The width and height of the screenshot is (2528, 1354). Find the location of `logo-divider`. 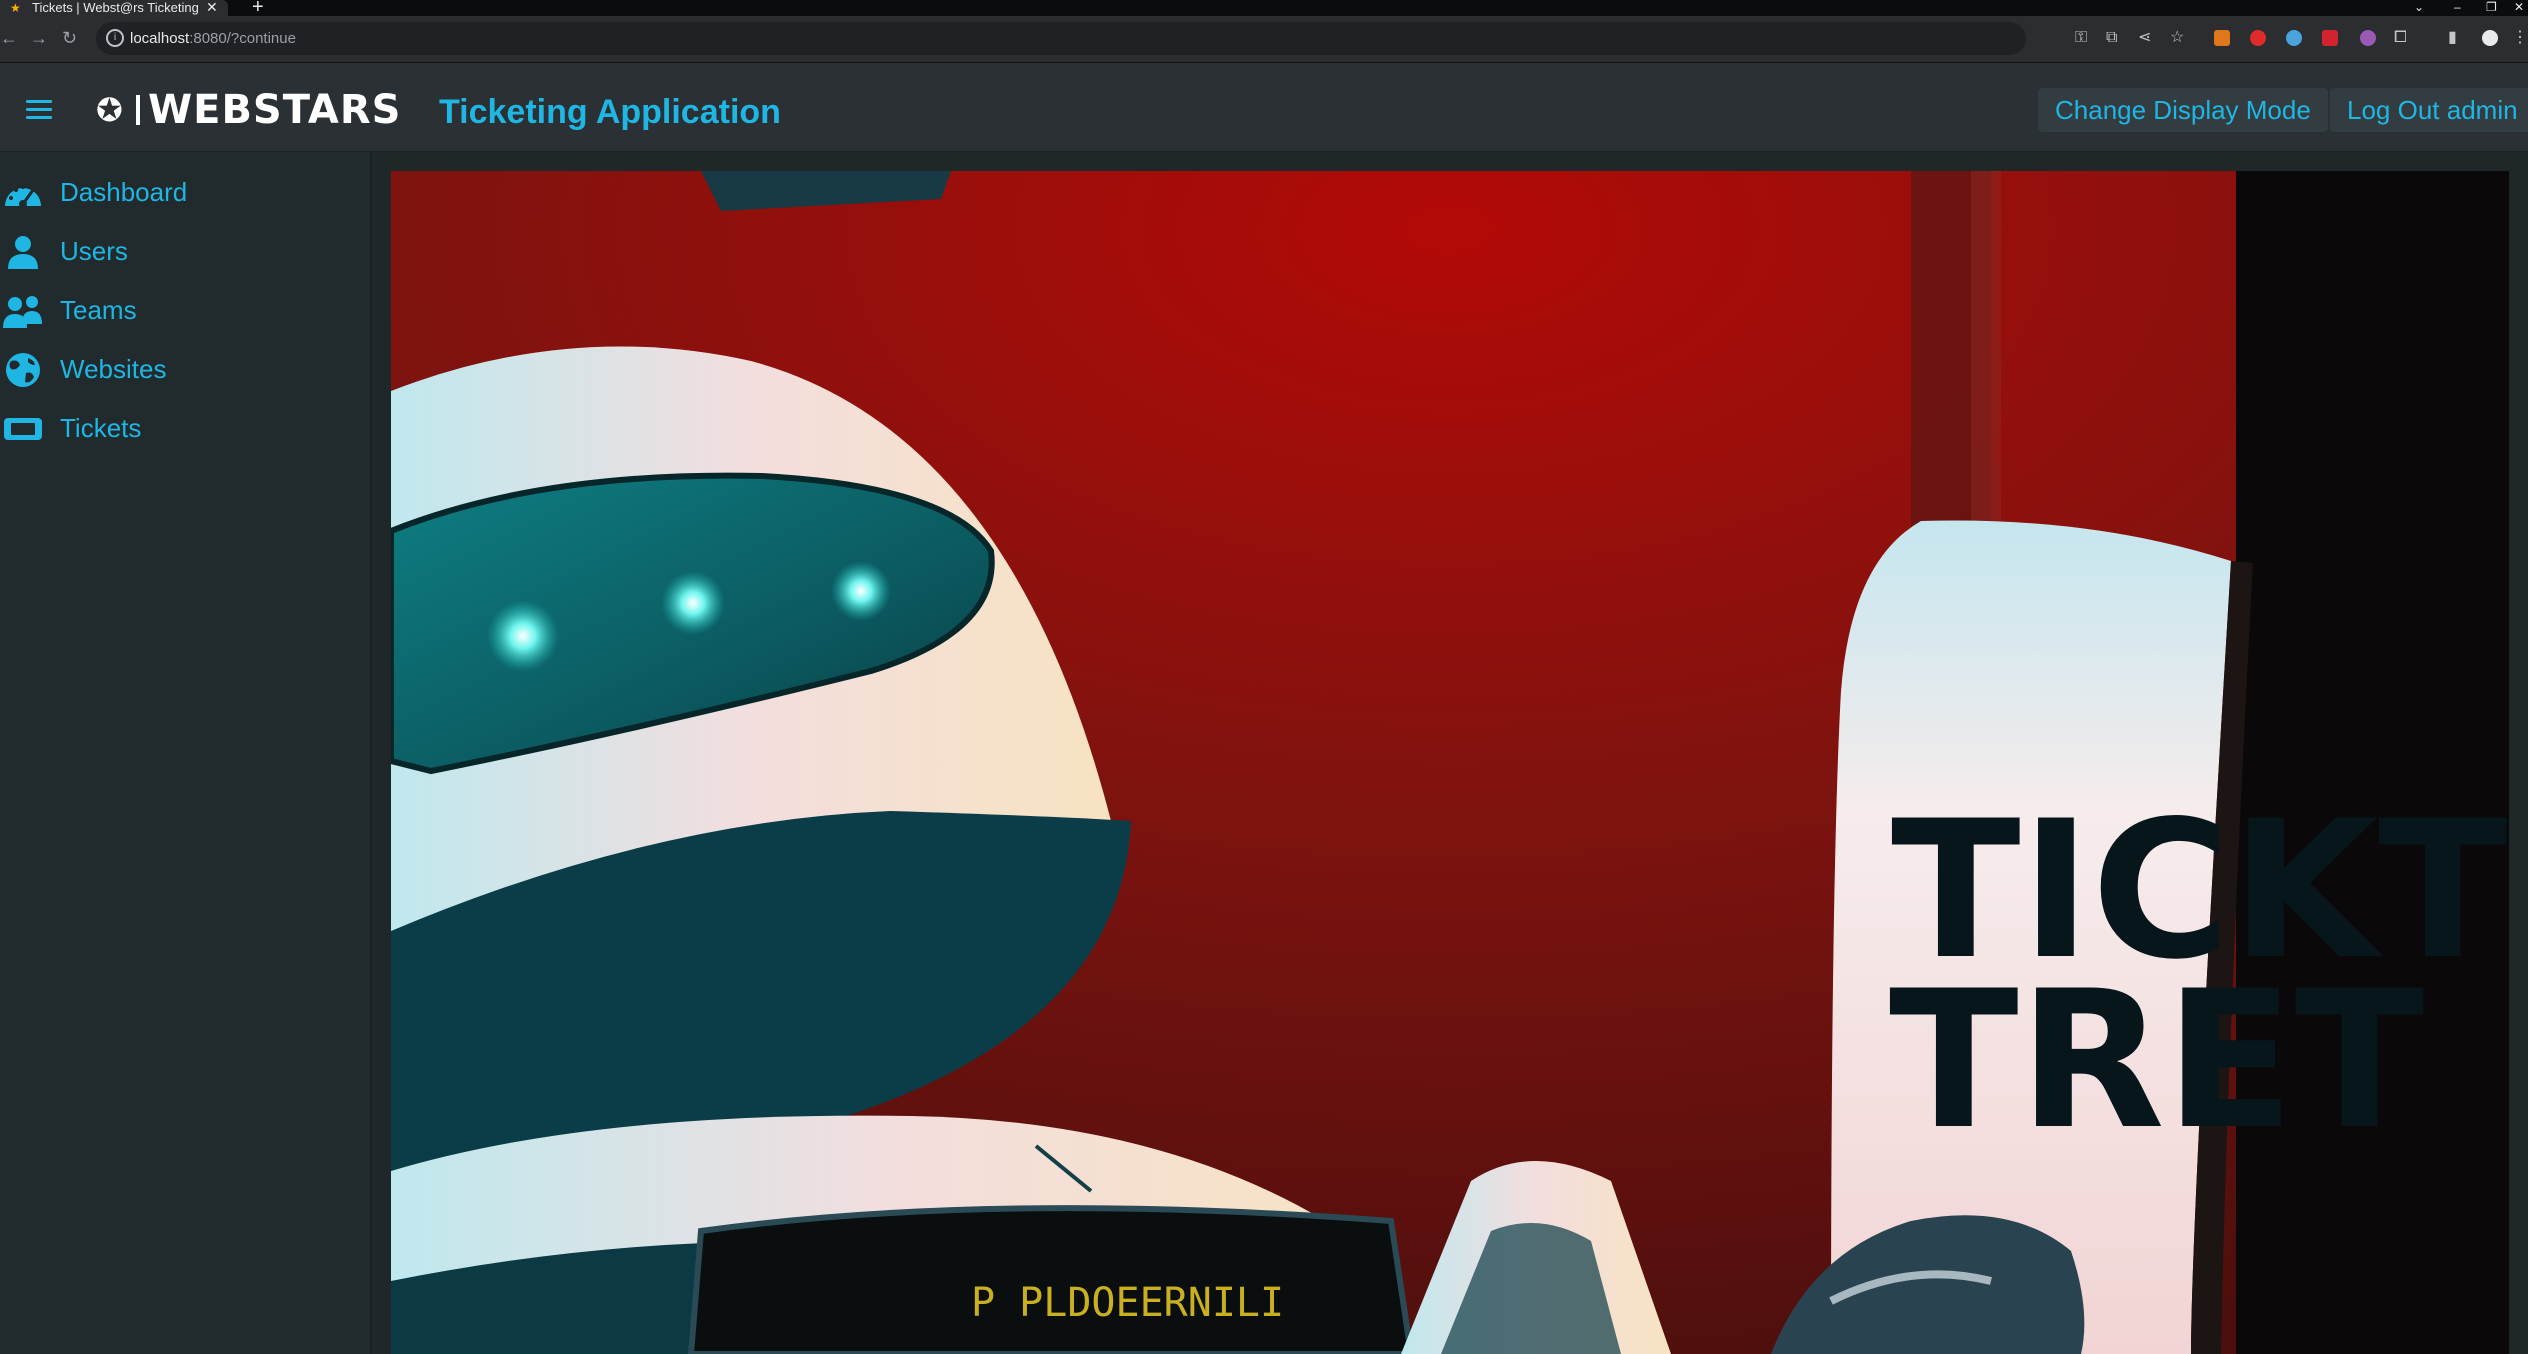

logo-divider is located at coordinates (138, 110).